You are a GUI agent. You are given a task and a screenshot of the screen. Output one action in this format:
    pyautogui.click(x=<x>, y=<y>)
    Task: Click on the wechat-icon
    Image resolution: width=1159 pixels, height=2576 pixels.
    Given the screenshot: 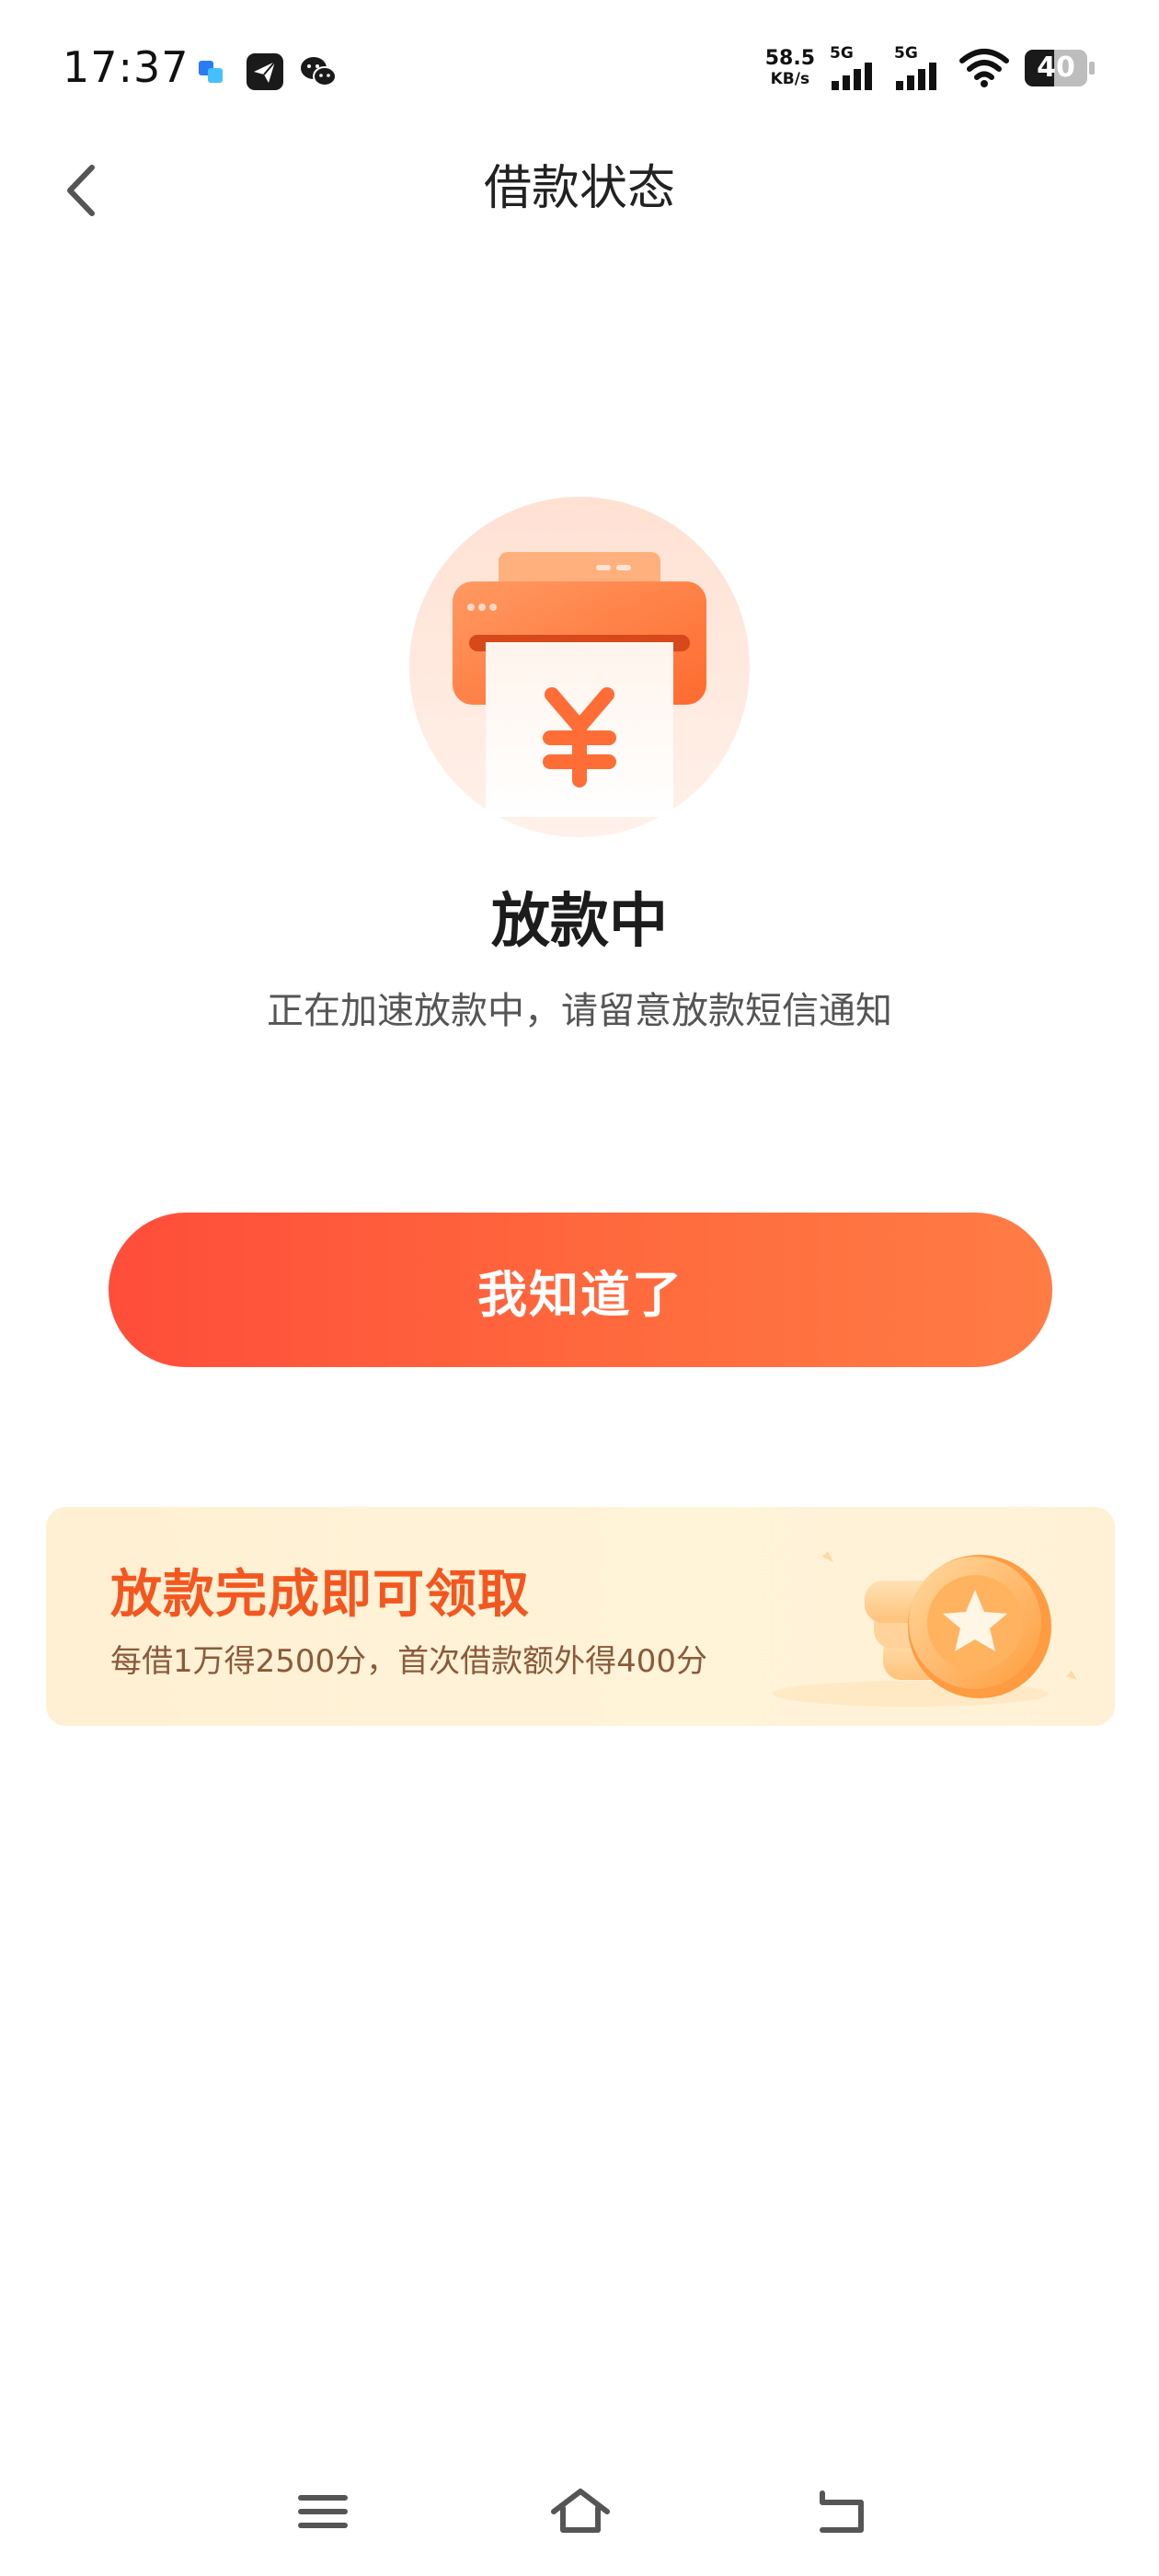 What is the action you would take?
    pyautogui.click(x=319, y=71)
    